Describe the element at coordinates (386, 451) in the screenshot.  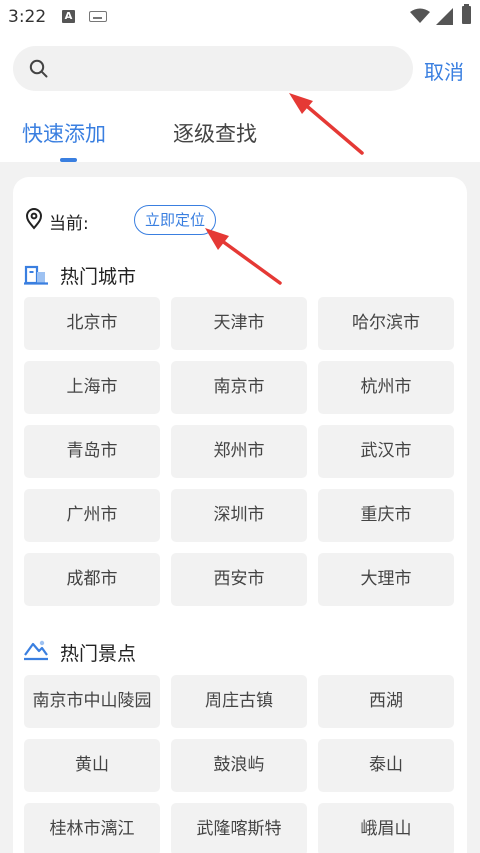
I see `city-item: 武汉市` at that location.